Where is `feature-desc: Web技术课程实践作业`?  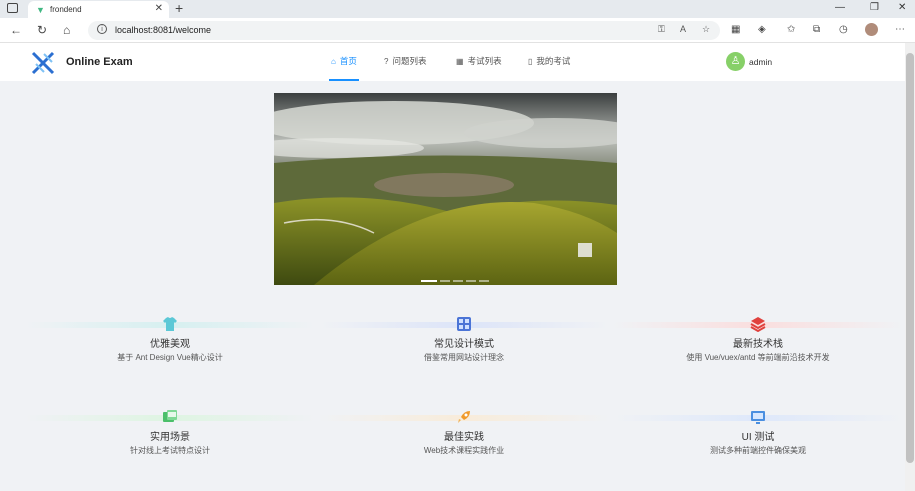
feature-desc: Web技术课程实践作业 is located at coordinates (464, 450).